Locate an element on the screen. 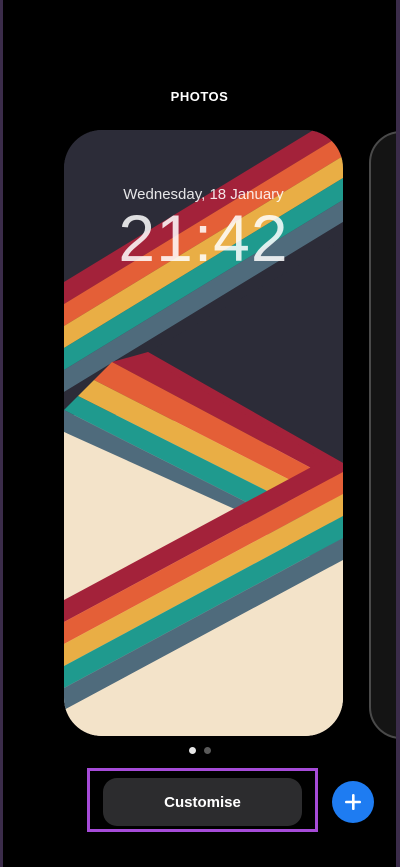  page-indicator is located at coordinates (199, 750).